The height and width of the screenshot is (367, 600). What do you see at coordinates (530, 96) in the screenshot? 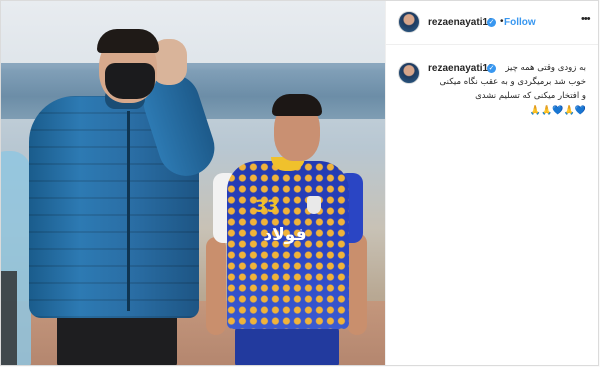
I see `caption-line: و افتخار میکنی که تسلیم نشدی` at bounding box center [530, 96].